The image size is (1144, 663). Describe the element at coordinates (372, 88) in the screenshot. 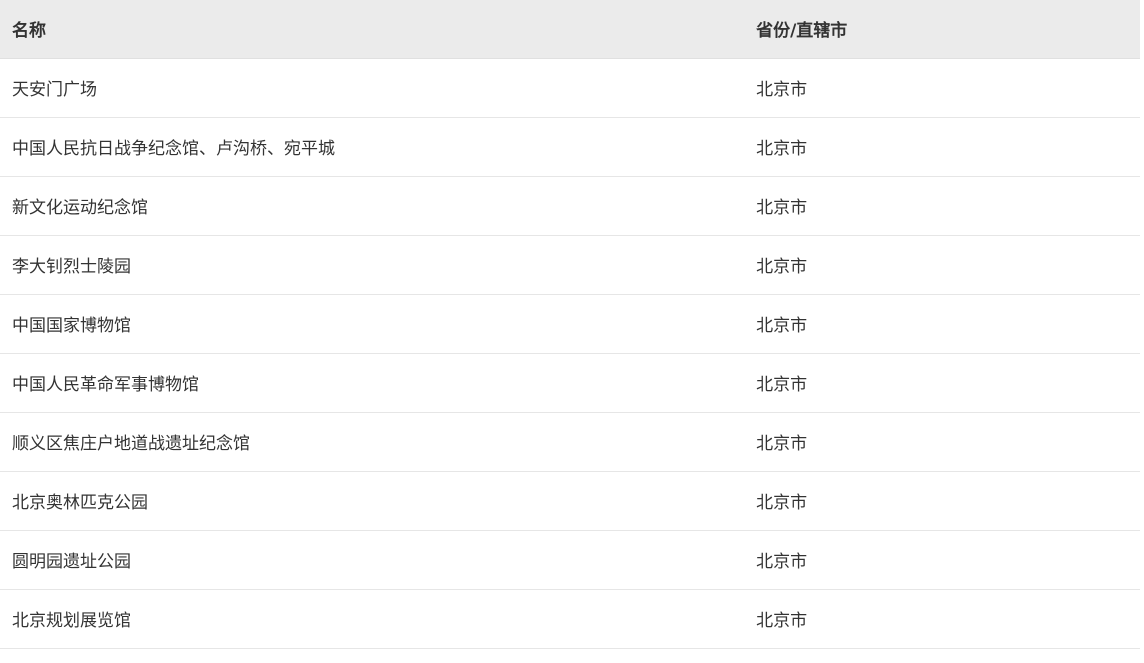

I see `cell-name: 天安门广场` at that location.